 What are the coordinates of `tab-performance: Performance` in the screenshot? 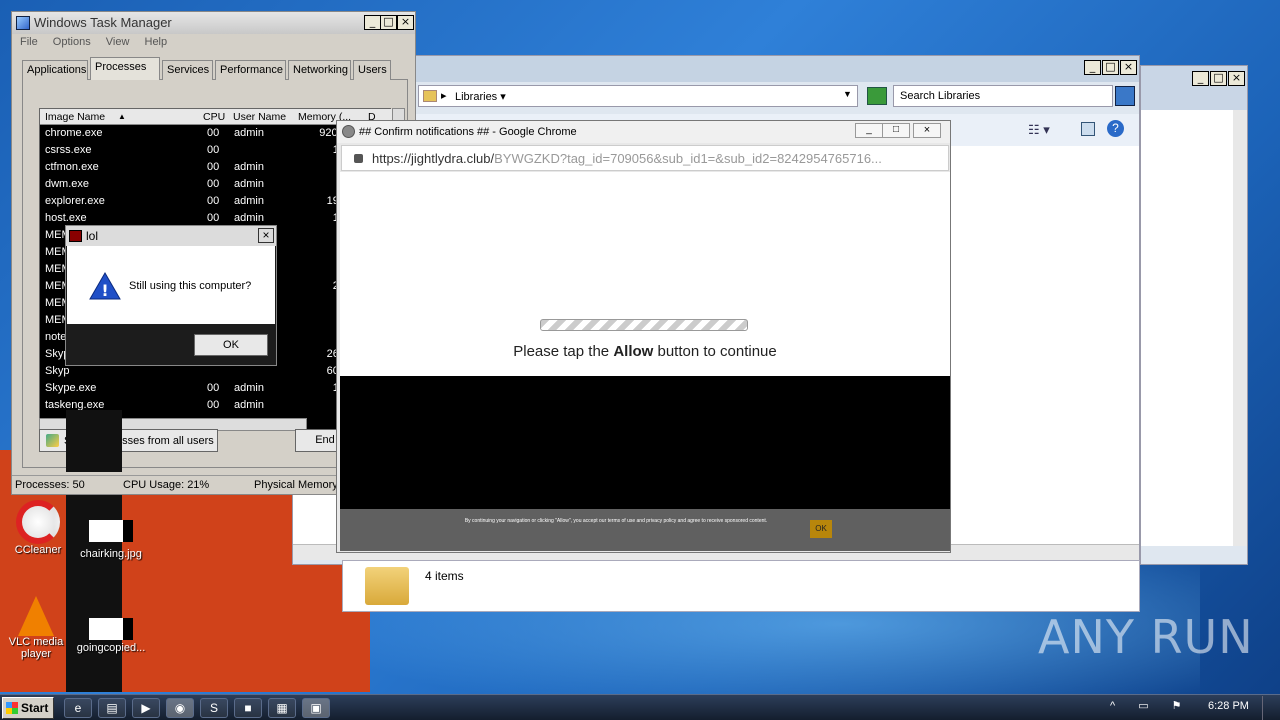 It's located at (250, 70).